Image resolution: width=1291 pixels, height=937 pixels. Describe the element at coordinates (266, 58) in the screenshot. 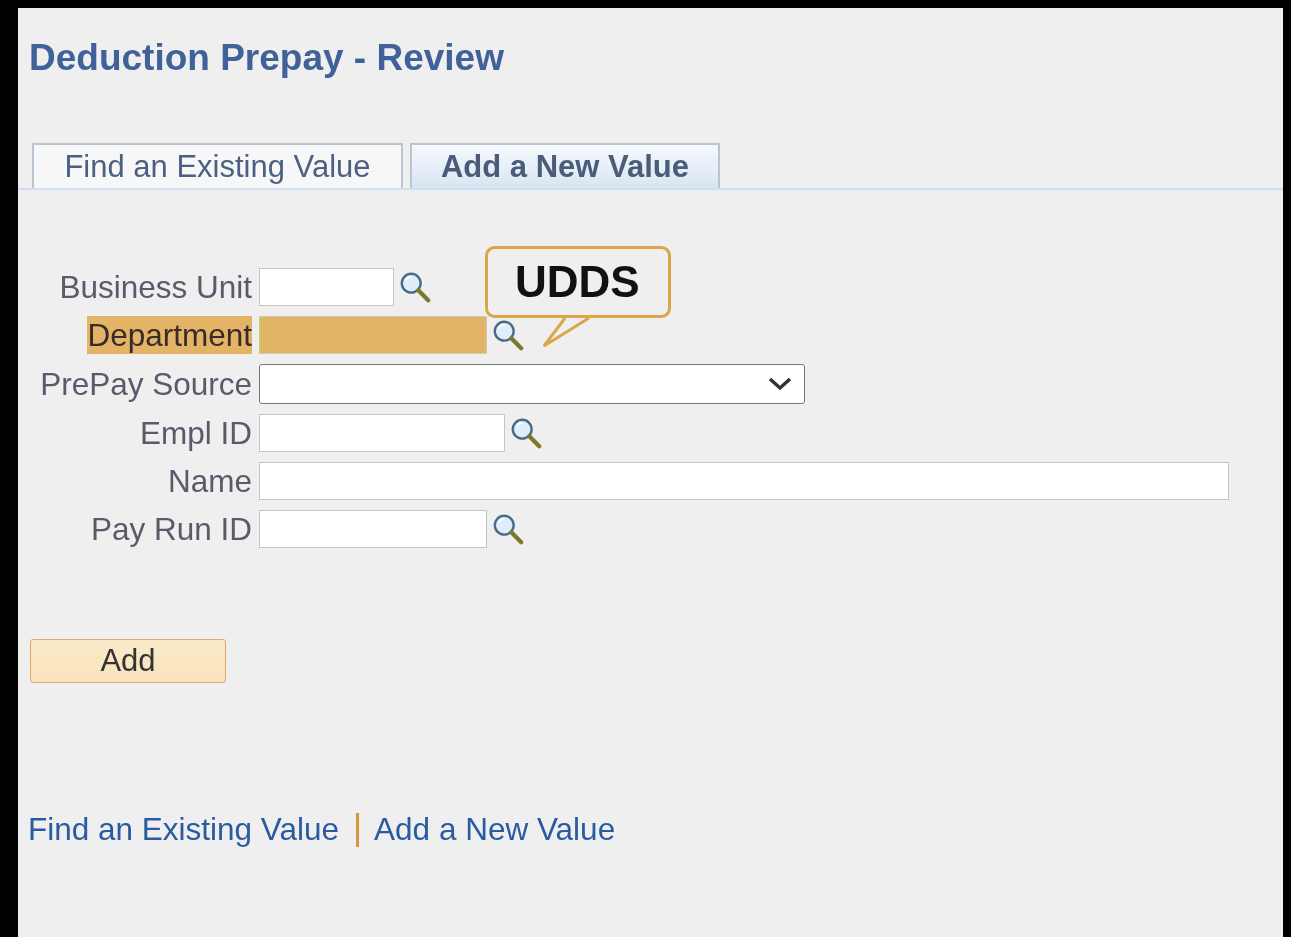

I see `page-title: Deduction Prepay - Review` at that location.